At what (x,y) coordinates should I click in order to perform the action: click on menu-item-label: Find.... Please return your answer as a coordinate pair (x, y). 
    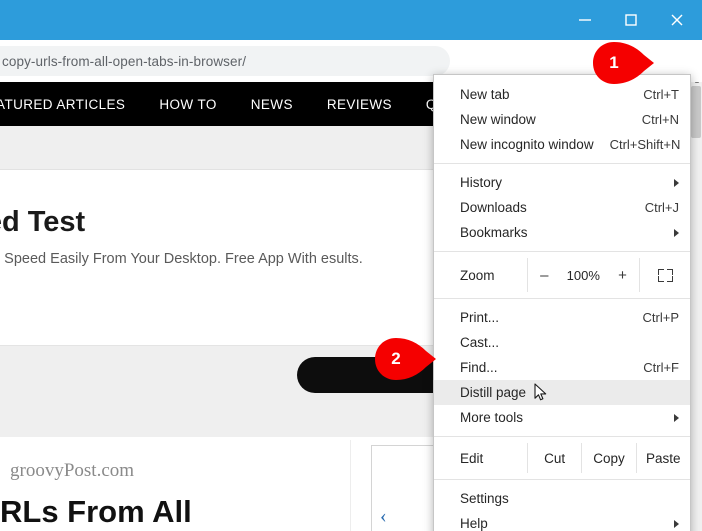
    Looking at the image, I should click on (479, 367).